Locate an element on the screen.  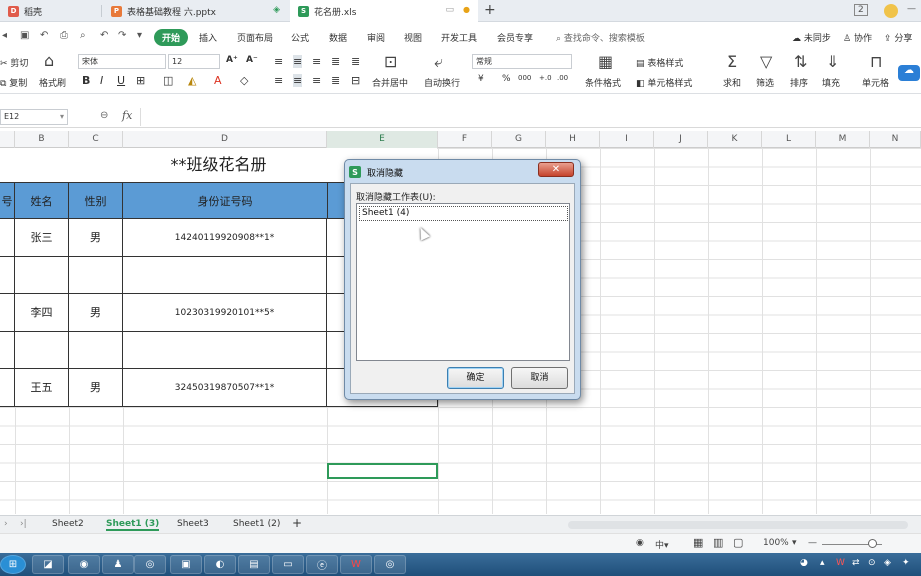
chrome-icon: ◎ is located at coordinates (150, 564).